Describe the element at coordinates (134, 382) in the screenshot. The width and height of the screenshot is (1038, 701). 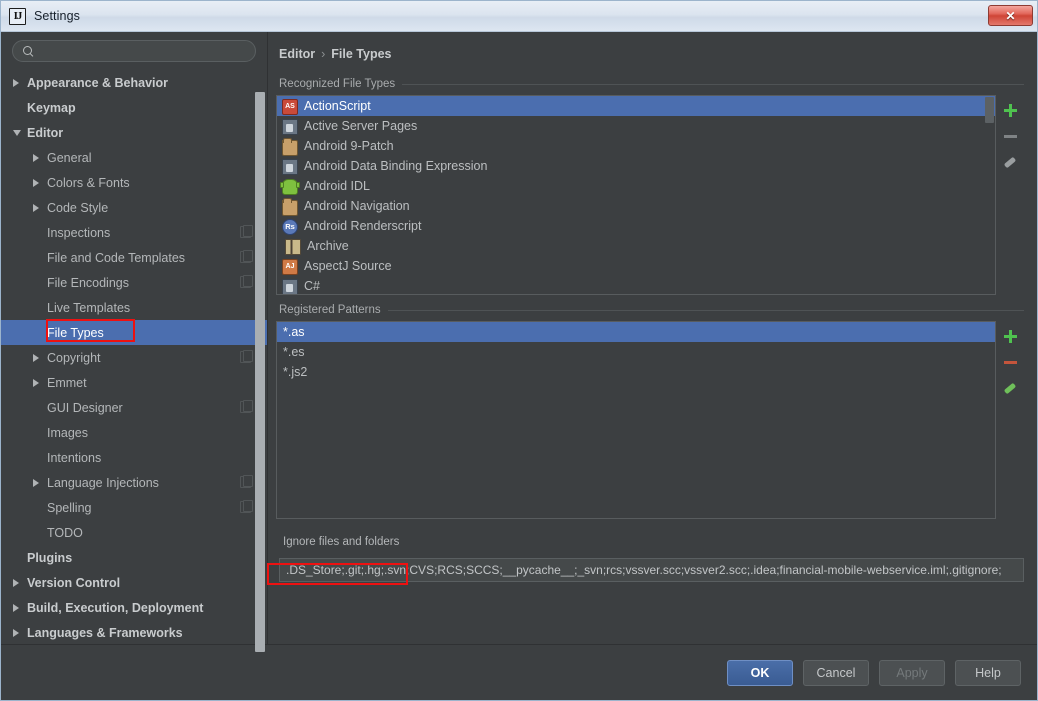
I see `sidebar-item-emmet: Emmet` at that location.